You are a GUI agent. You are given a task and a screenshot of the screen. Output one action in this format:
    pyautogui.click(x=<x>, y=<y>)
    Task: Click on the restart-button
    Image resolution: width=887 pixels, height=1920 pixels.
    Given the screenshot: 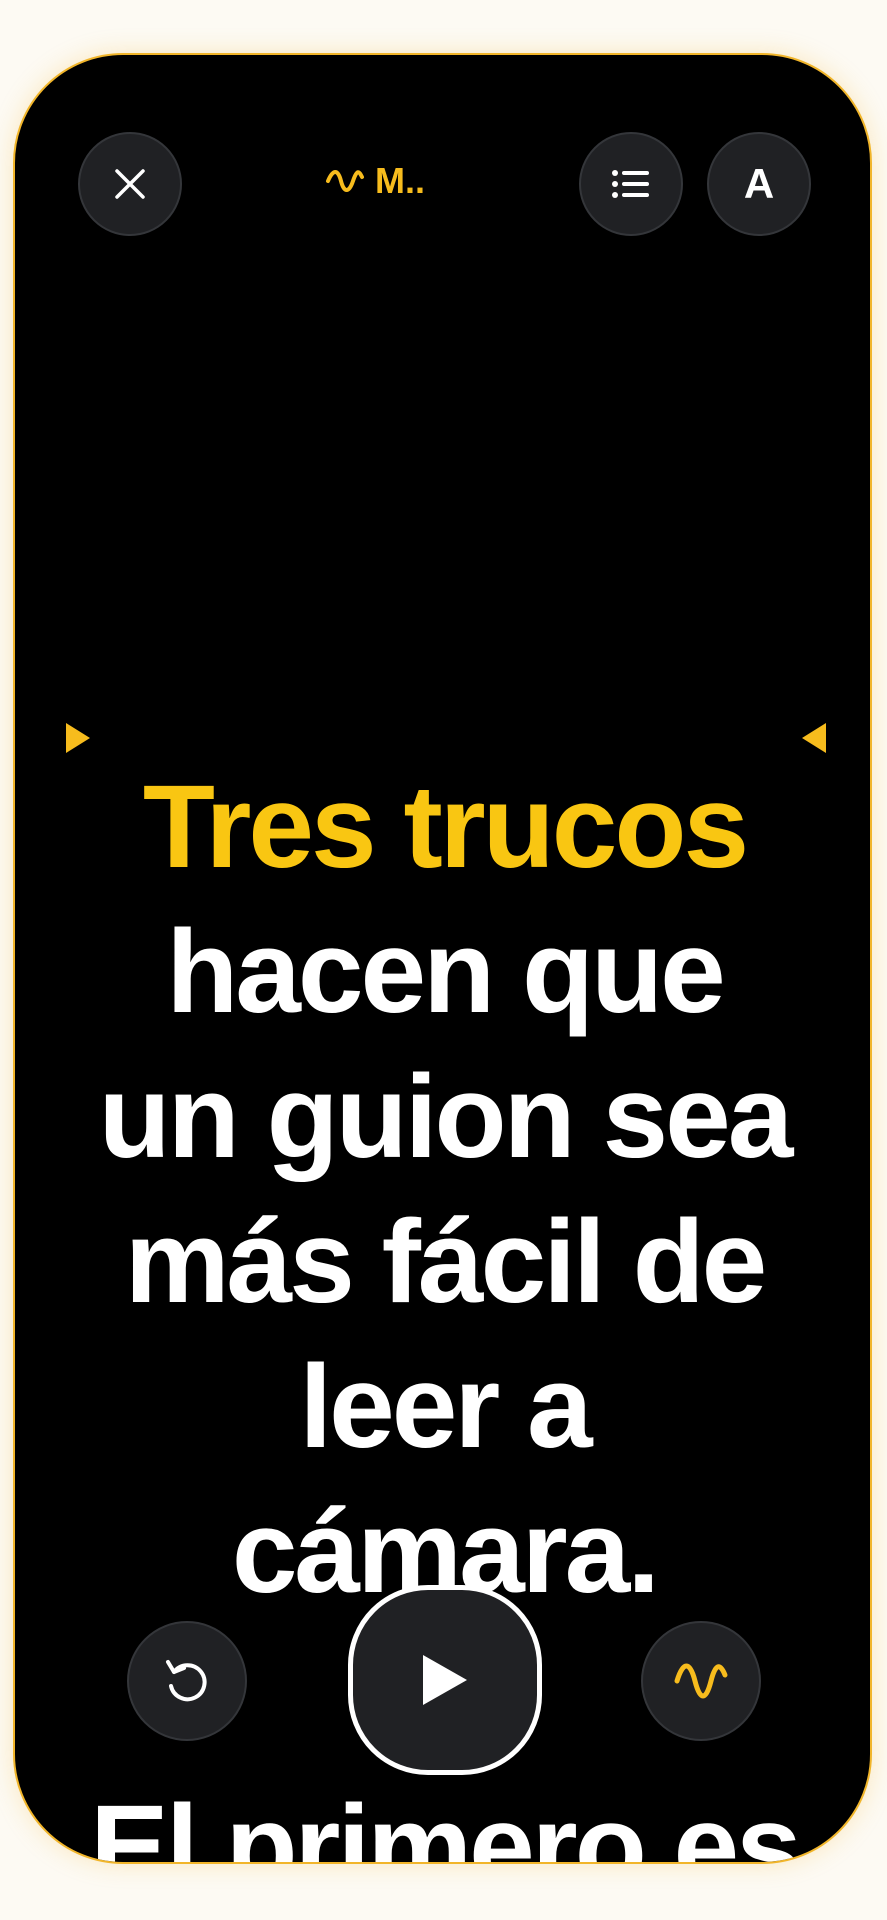 What is the action you would take?
    pyautogui.click(x=187, y=1681)
    